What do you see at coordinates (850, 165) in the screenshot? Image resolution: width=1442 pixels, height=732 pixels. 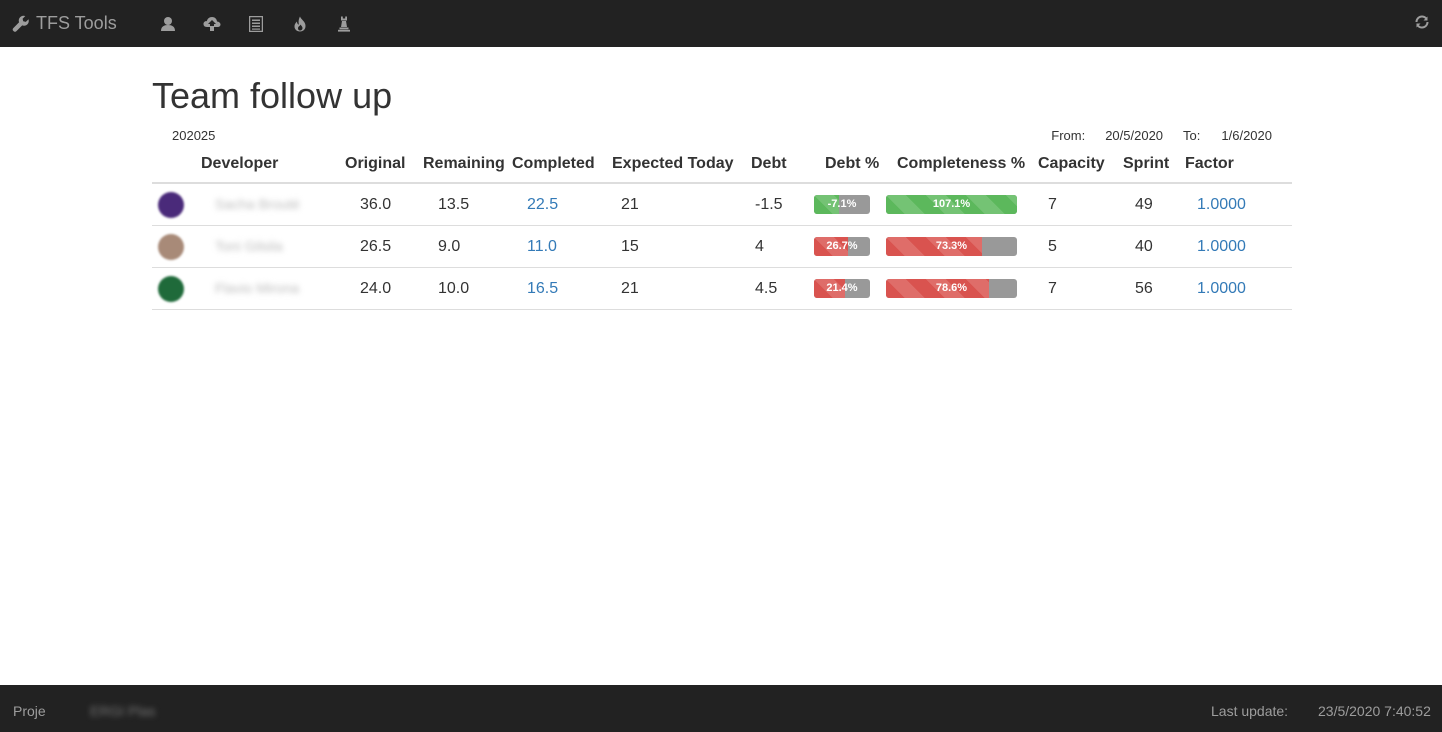 I see `header-debt-pct: Debt %` at bounding box center [850, 165].